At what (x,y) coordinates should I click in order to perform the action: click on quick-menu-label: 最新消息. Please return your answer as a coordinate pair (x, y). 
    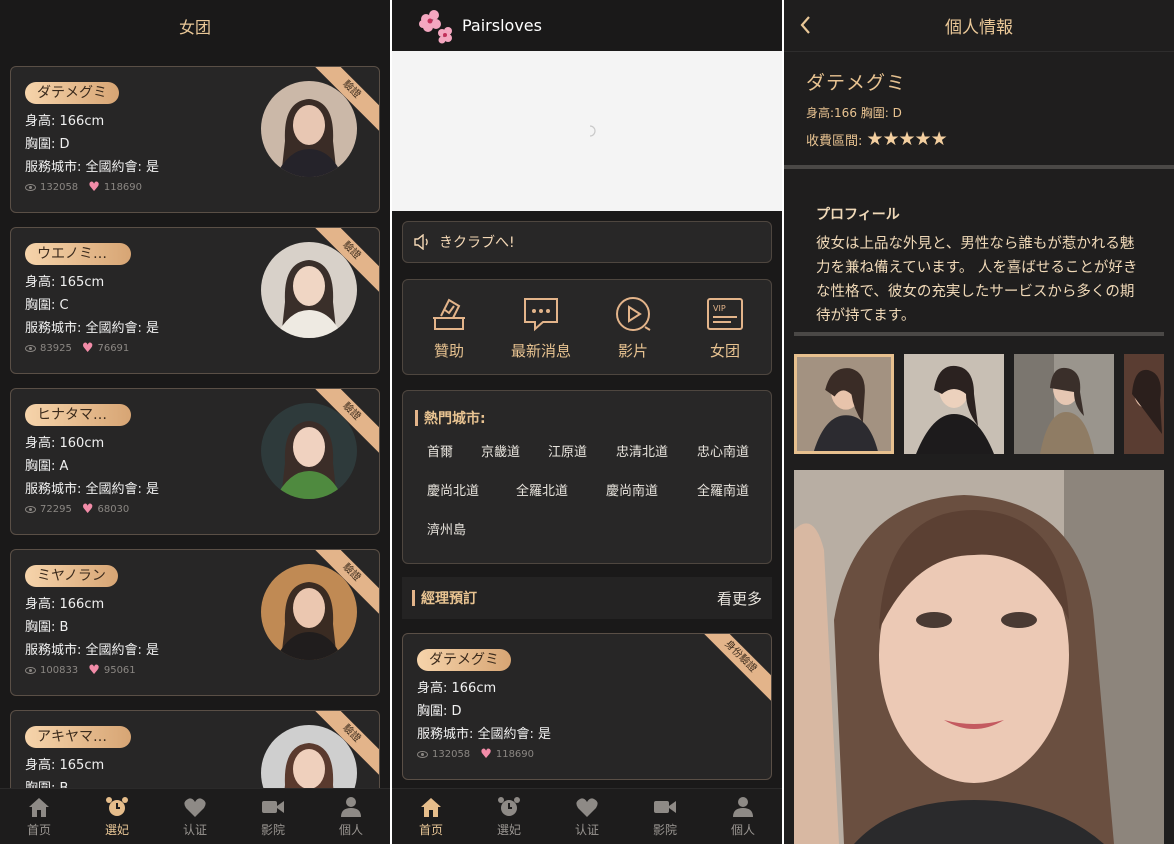
    Looking at the image, I should click on (540, 350).